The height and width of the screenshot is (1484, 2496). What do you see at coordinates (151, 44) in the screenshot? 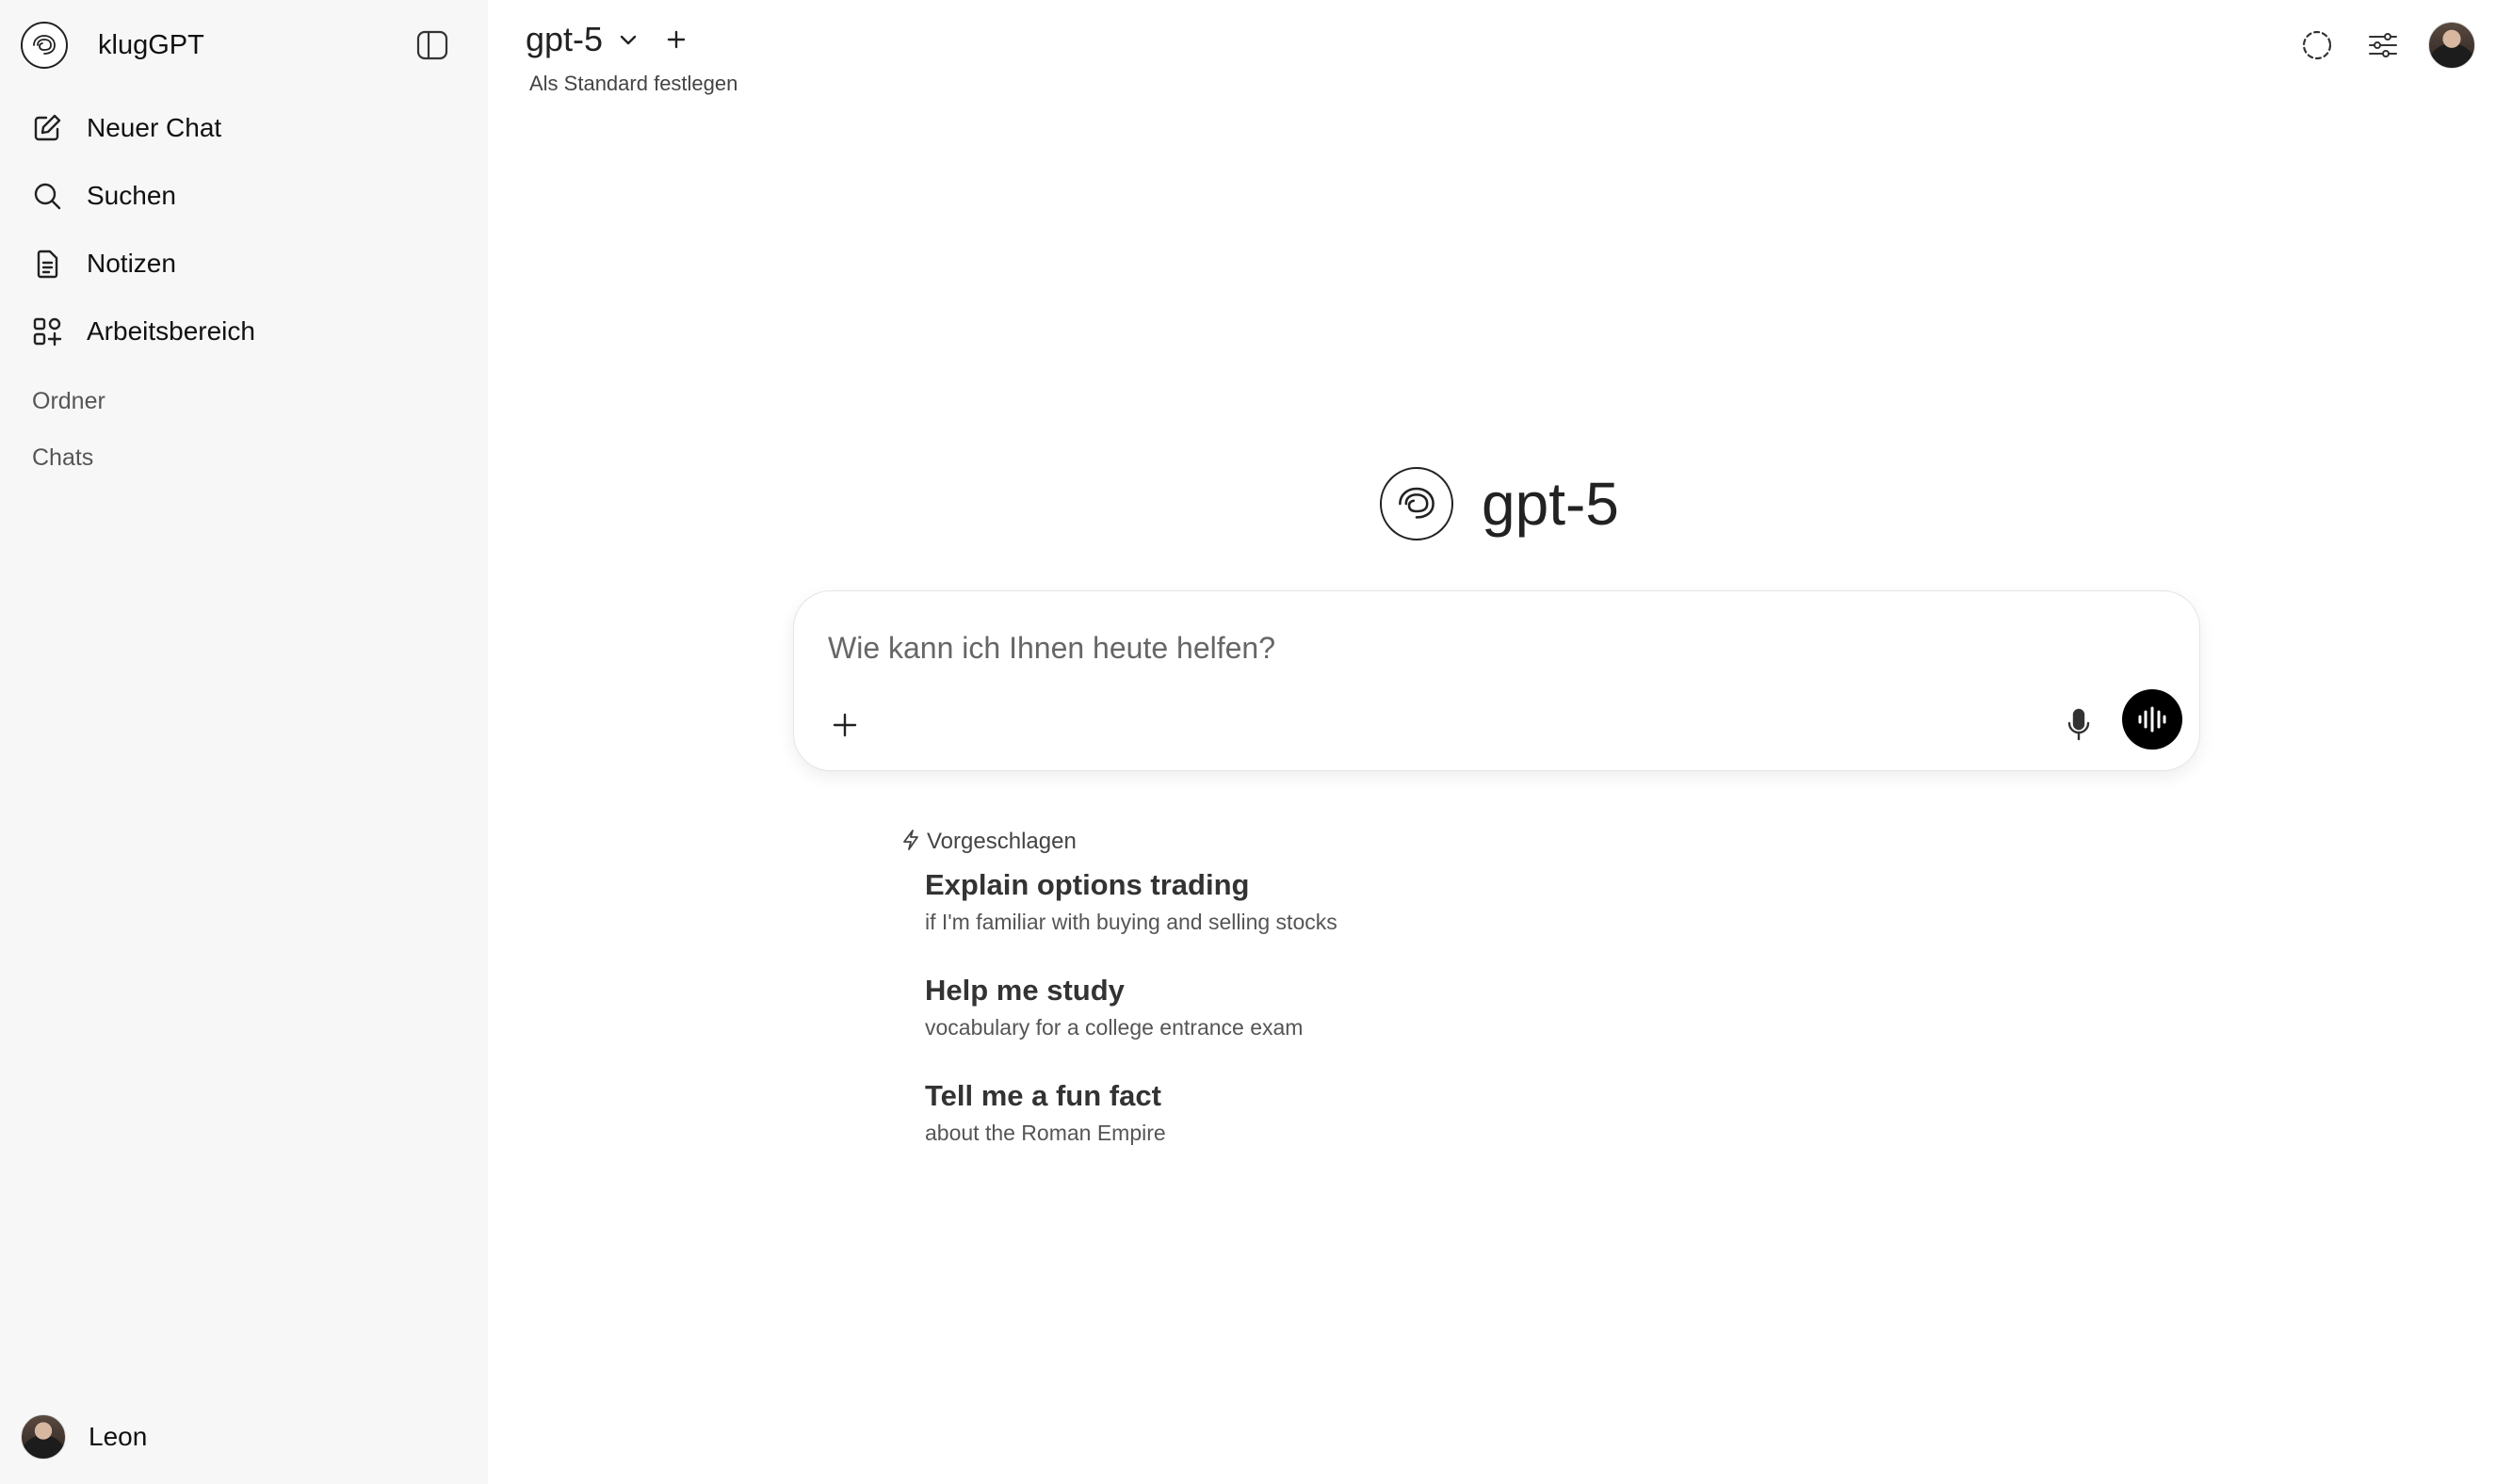
I see `brand-name: klugGPT` at bounding box center [151, 44].